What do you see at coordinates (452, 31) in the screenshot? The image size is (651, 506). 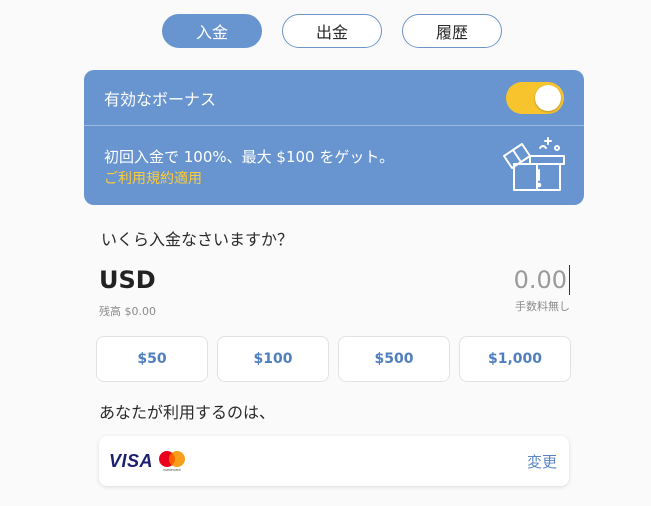 I see `tab-history: 履歴` at bounding box center [452, 31].